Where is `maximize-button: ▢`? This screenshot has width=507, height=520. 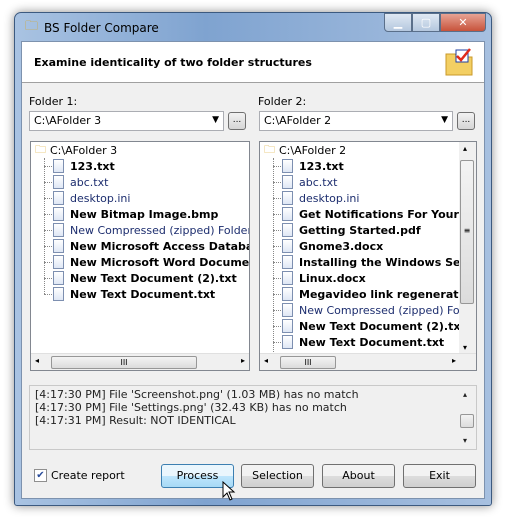
maximize-button: ▢ is located at coordinates (426, 22).